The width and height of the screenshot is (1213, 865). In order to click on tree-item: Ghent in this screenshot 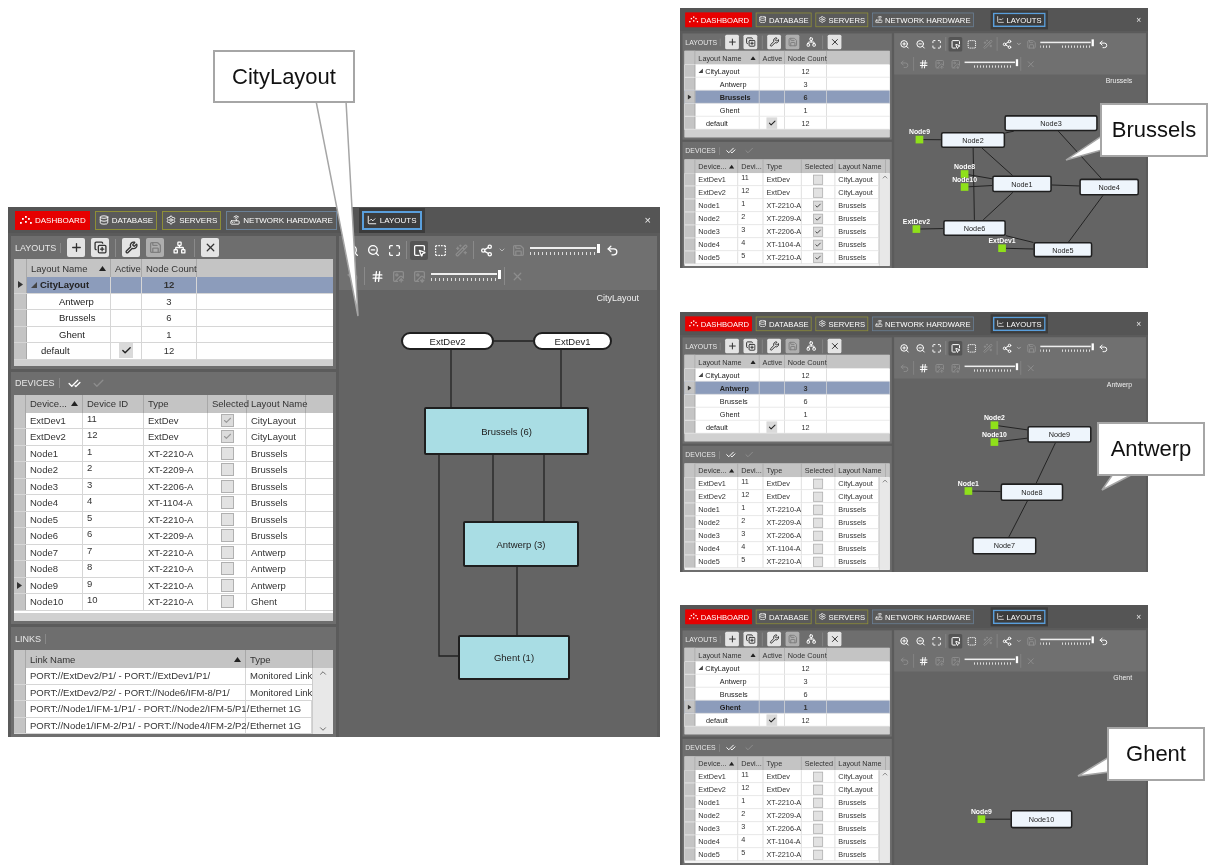, I will do `click(69, 334)`.